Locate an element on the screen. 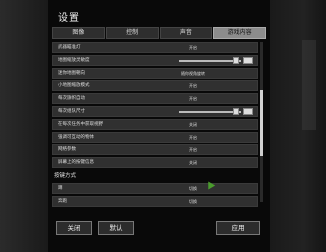 This screenshot has height=252, width=326. setting-value: 随你视角旋转 is located at coordinates (193, 73).